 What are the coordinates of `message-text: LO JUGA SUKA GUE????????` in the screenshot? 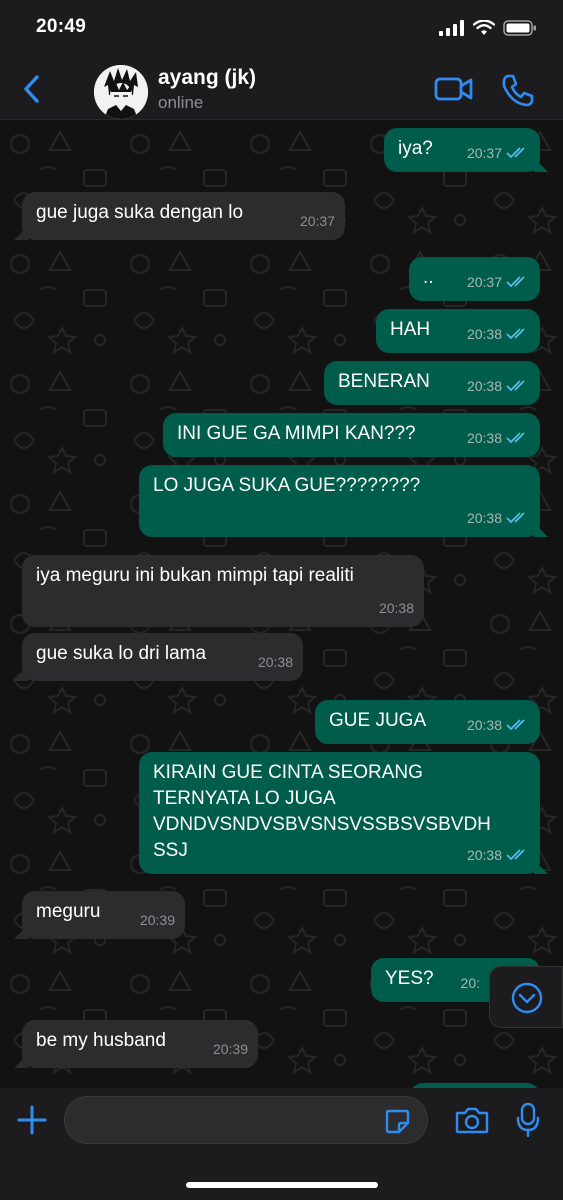 It's located at (287, 485).